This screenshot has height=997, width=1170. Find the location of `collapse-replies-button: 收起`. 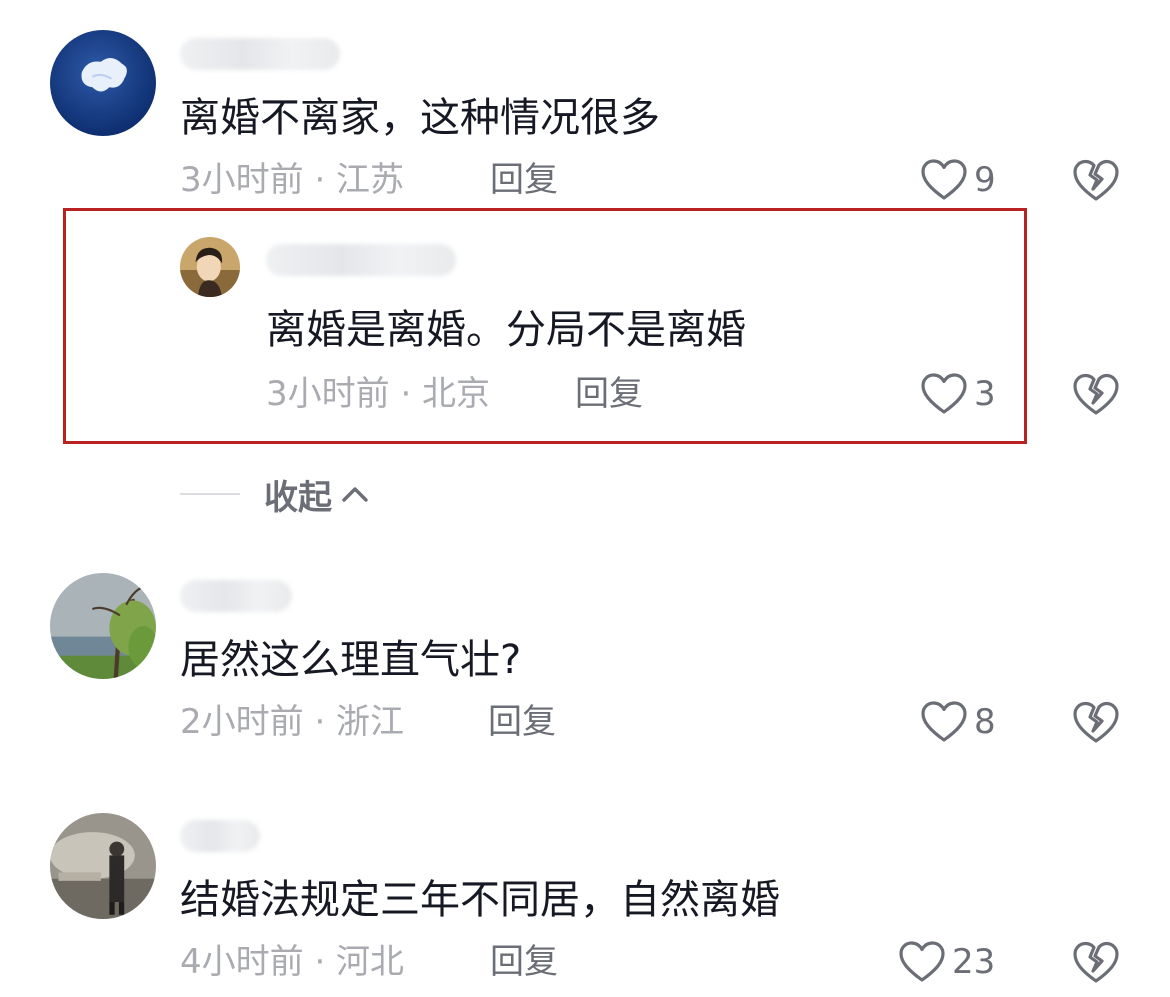

collapse-replies-button: 收起 is located at coordinates (275, 495).